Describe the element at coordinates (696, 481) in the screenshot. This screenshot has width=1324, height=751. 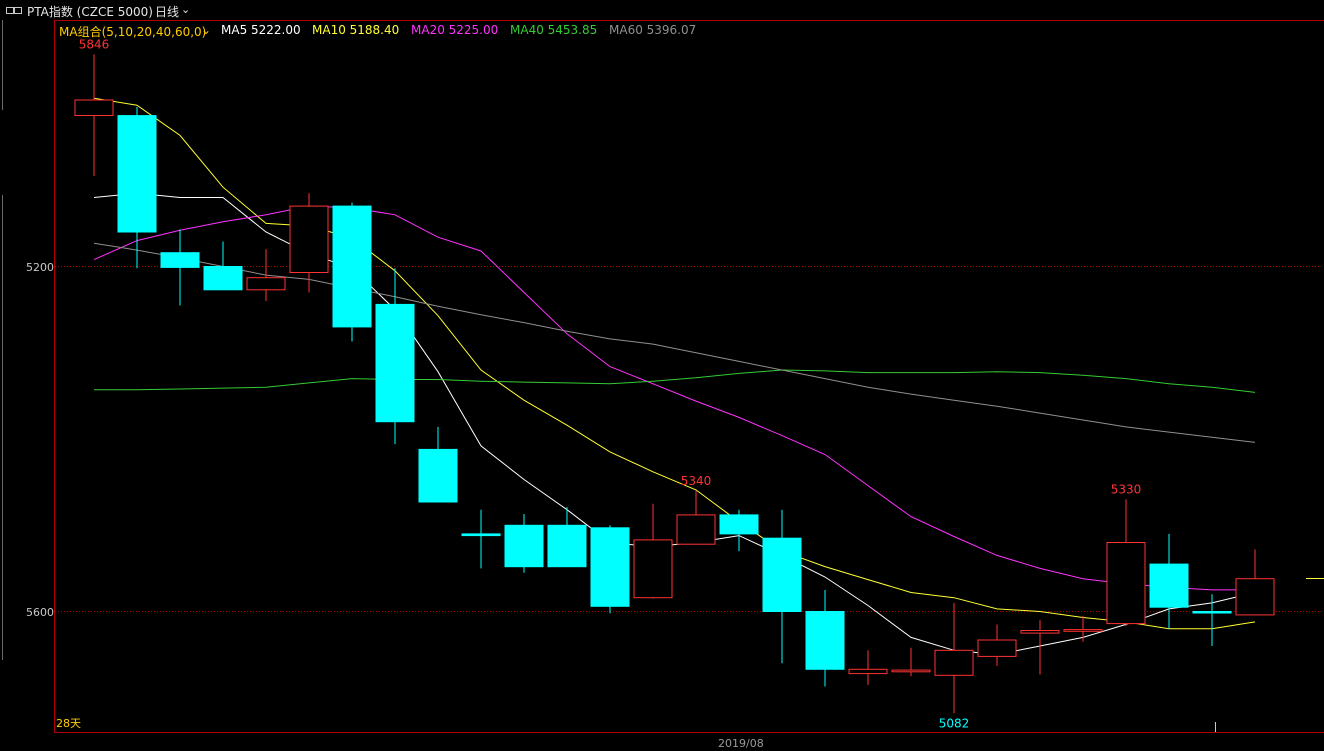
I see `price-annotation-high: 5340` at that location.